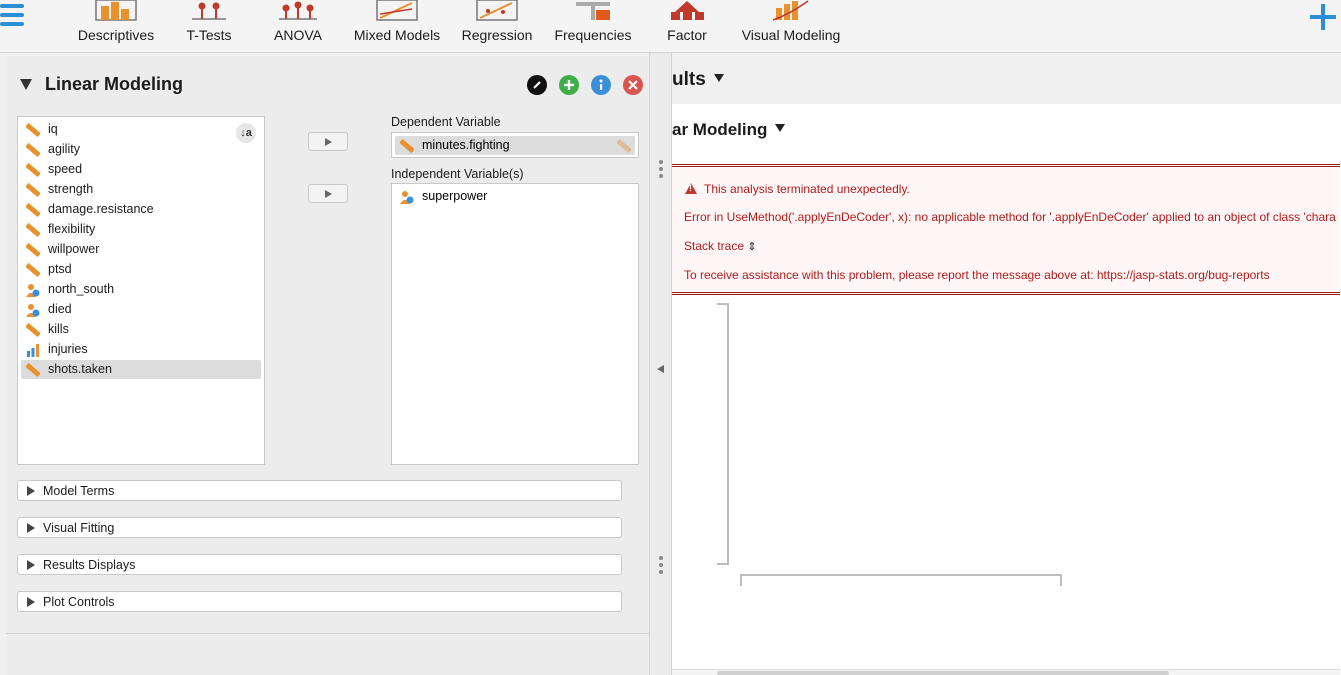 Image resolution: width=1341 pixels, height=675 pixels. I want to click on plot-placeholder-bracket, so click(723, 434).